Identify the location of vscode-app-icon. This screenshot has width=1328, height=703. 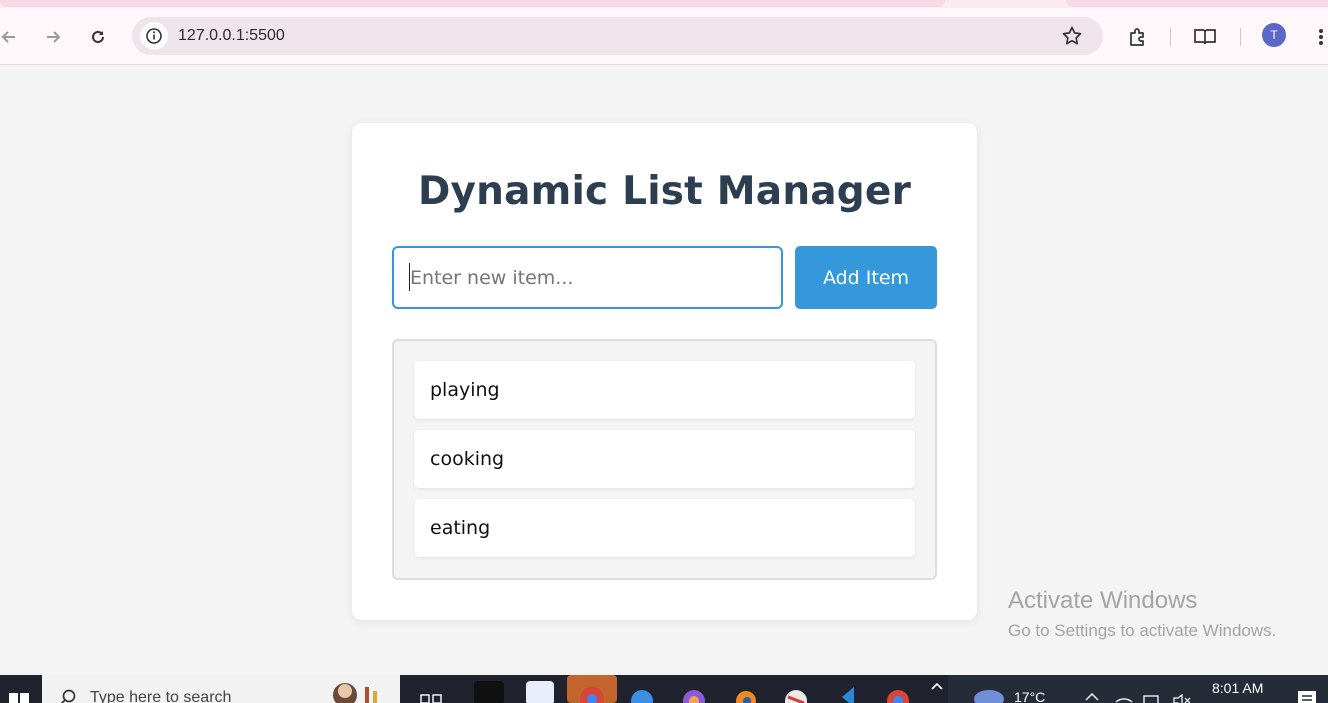
(848, 692).